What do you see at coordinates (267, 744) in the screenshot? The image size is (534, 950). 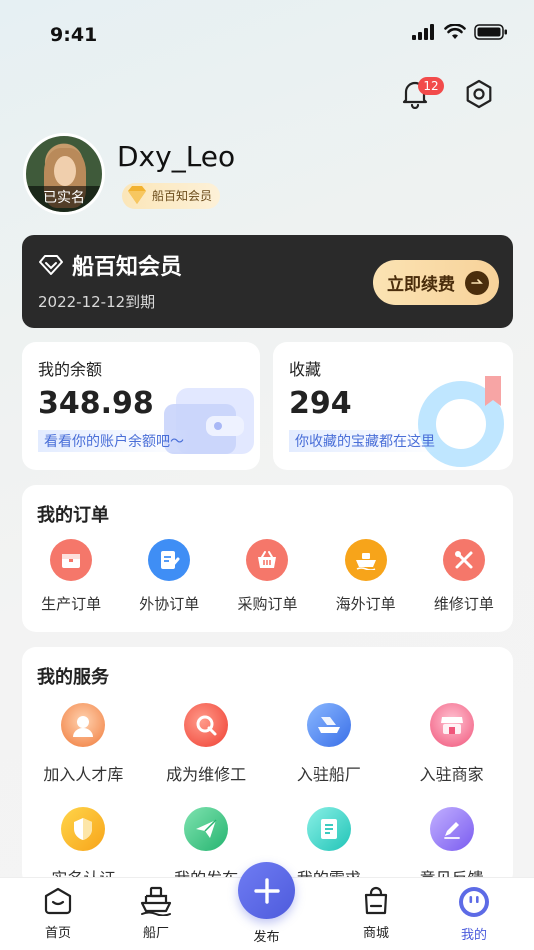 I see `services-row-1: 加入人才库 成为维修工 入驻船厂 入驻商家` at bounding box center [267, 744].